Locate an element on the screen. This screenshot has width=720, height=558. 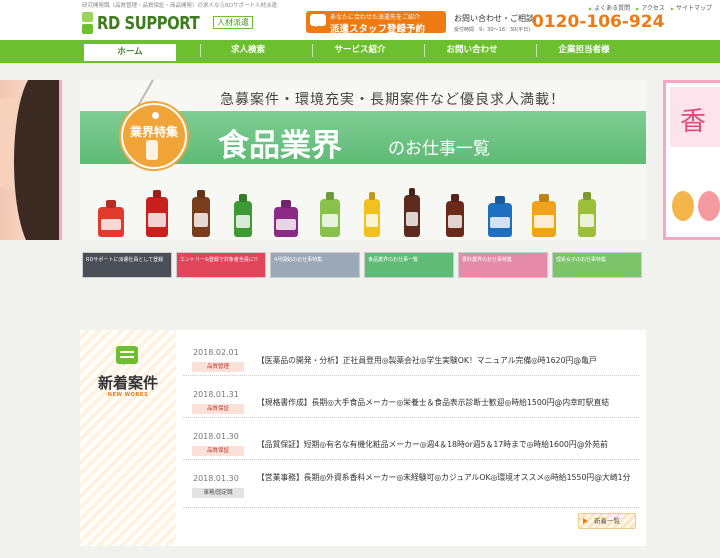
banner-text: RDサポートに派遣社員として登録 is located at coordinates (125, 260).